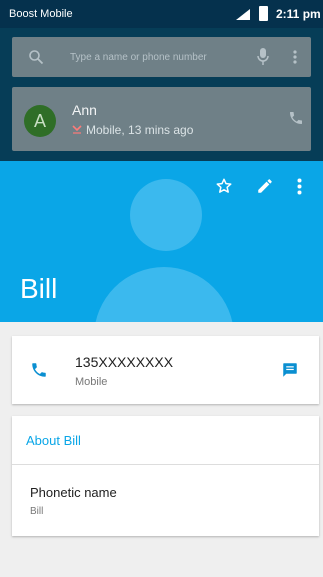  I want to click on call-detail: Mobile, 13 mins ago, so click(140, 130).